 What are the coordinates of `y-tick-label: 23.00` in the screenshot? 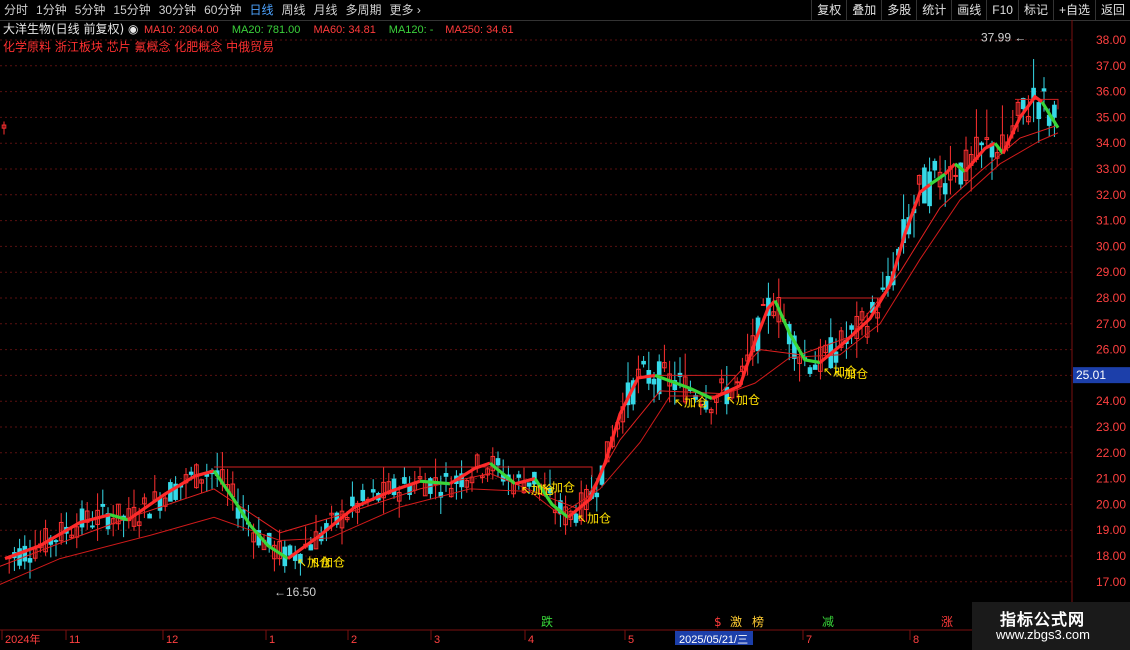 It's located at (1111, 427).